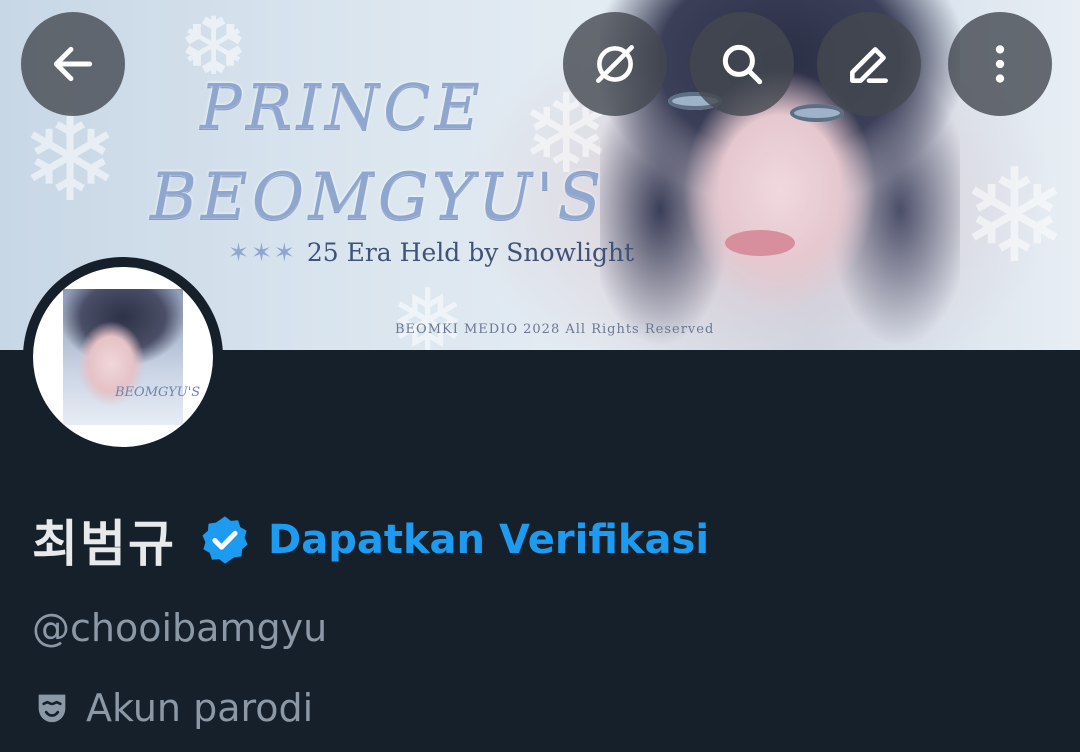  Describe the element at coordinates (428, 310) in the screenshot. I see `snowflake-decoration: ❅` at that location.